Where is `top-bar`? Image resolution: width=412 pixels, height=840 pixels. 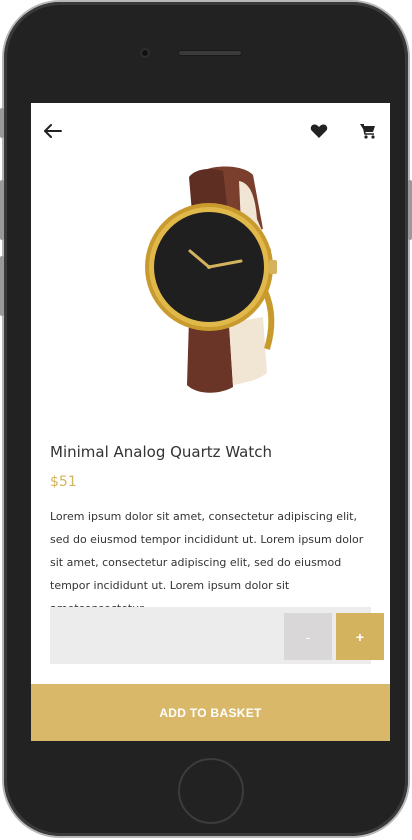 top-bar is located at coordinates (210, 130).